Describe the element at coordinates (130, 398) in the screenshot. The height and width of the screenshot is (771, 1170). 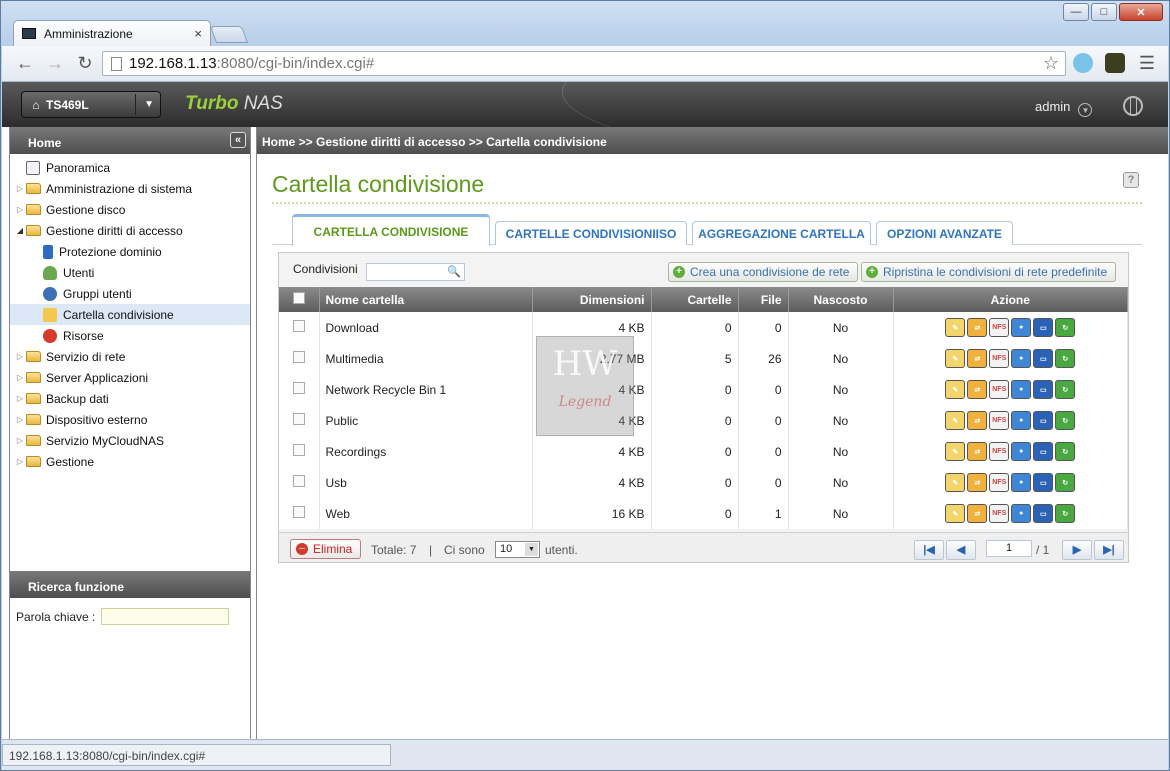
I see `sidebar-item-backup-dati: ▷ Backup dati` at that location.